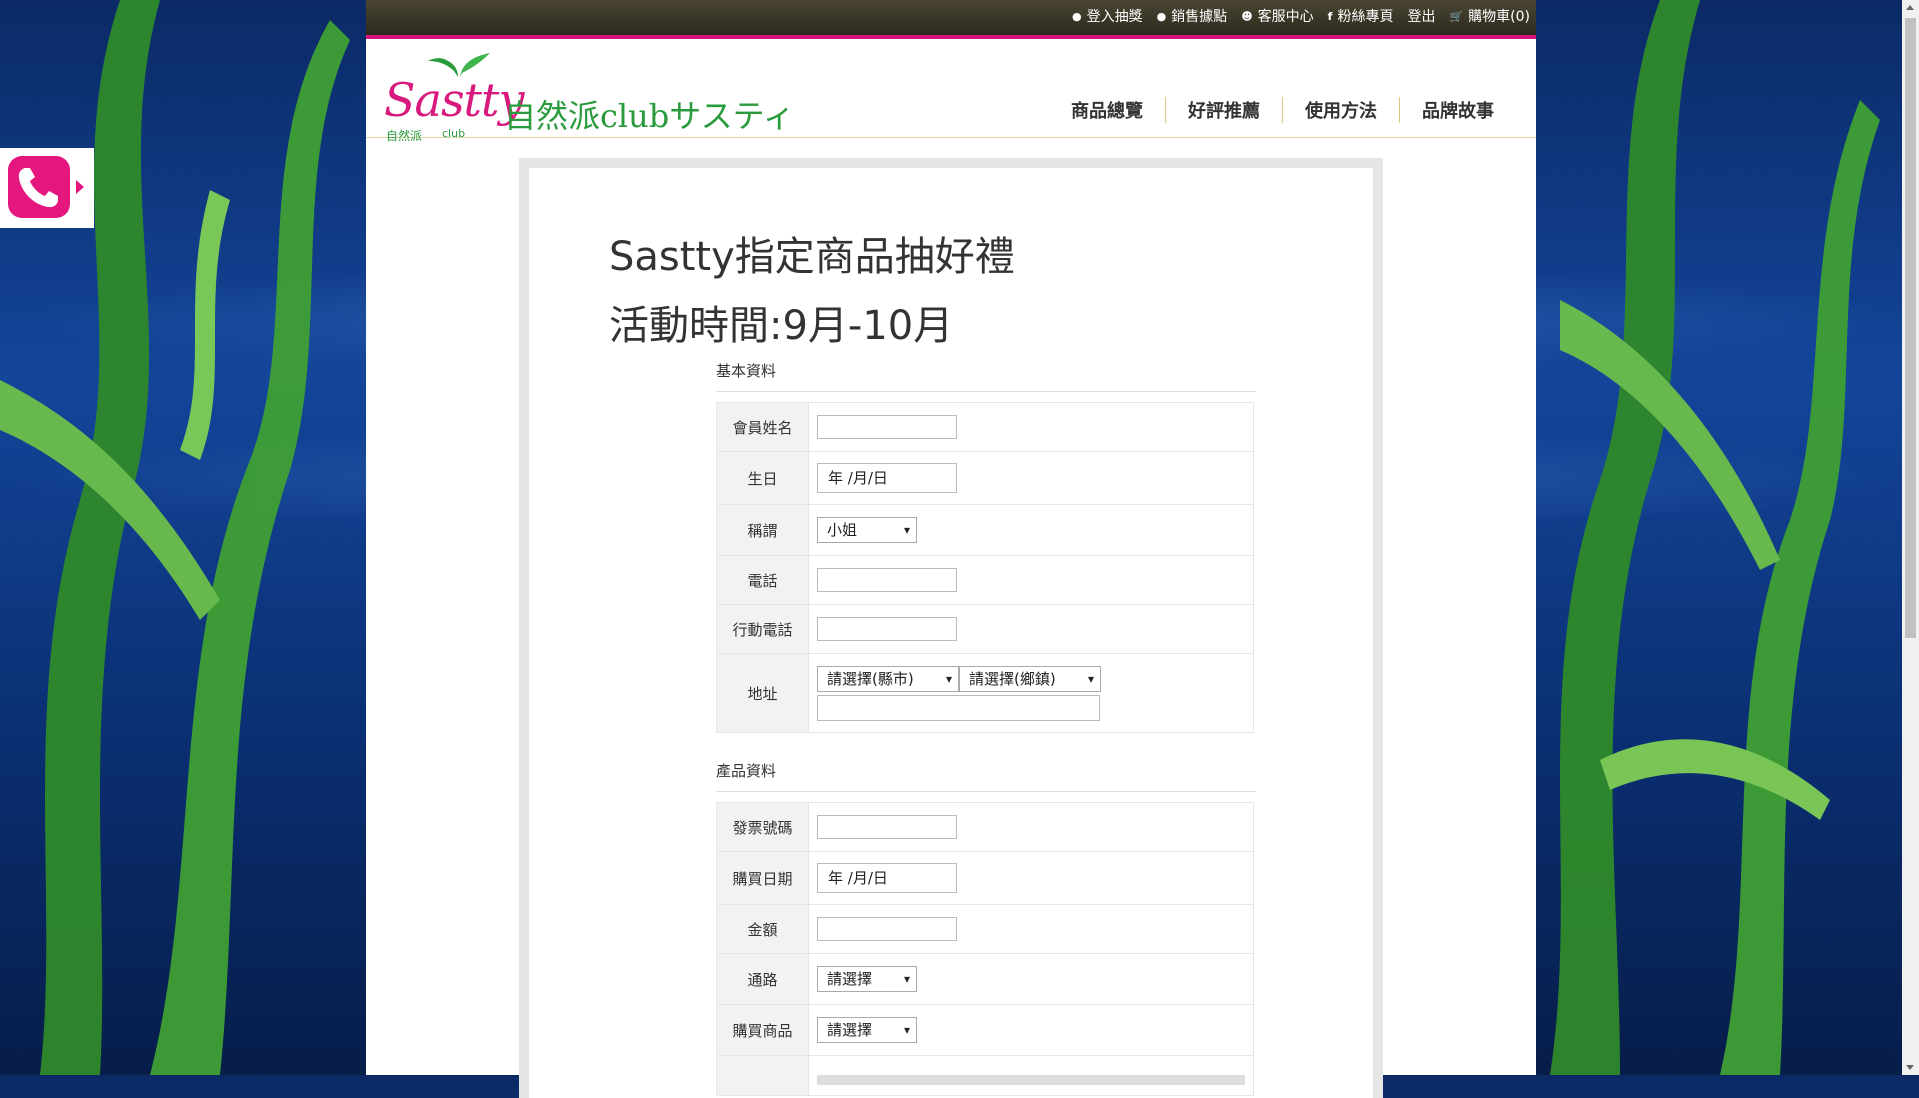 The height and width of the screenshot is (1098, 1919). Describe the element at coordinates (887, 478) in the screenshot. I see `birthday-input: 年 /月/日` at that location.